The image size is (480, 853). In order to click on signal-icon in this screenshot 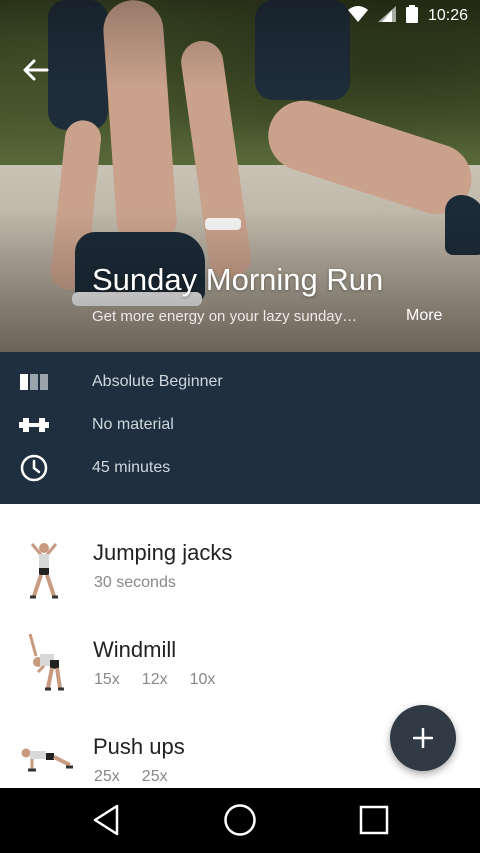, I will do `click(386, 16)`.